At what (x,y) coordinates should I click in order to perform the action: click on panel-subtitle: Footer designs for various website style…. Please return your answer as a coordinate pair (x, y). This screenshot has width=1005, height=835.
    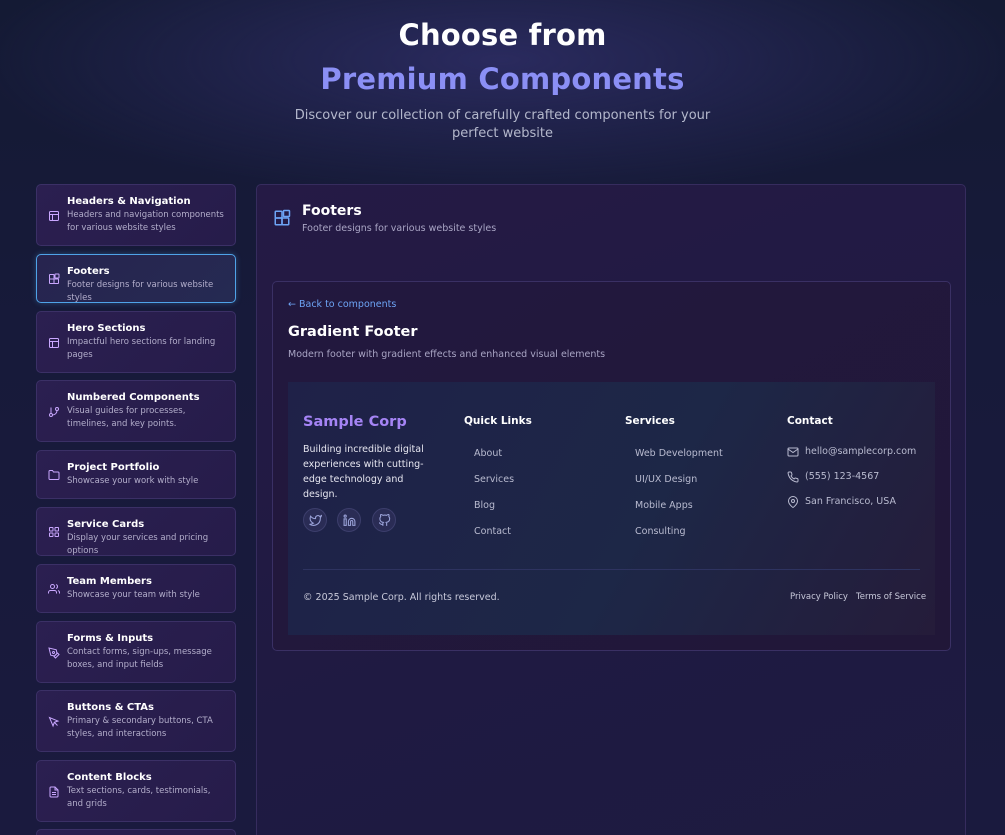
    Looking at the image, I should click on (399, 228).